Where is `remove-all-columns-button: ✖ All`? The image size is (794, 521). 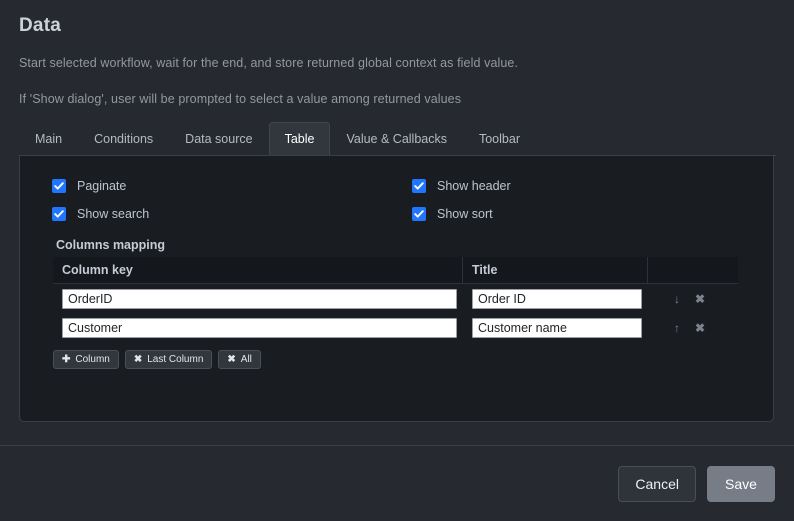 remove-all-columns-button: ✖ All is located at coordinates (239, 359).